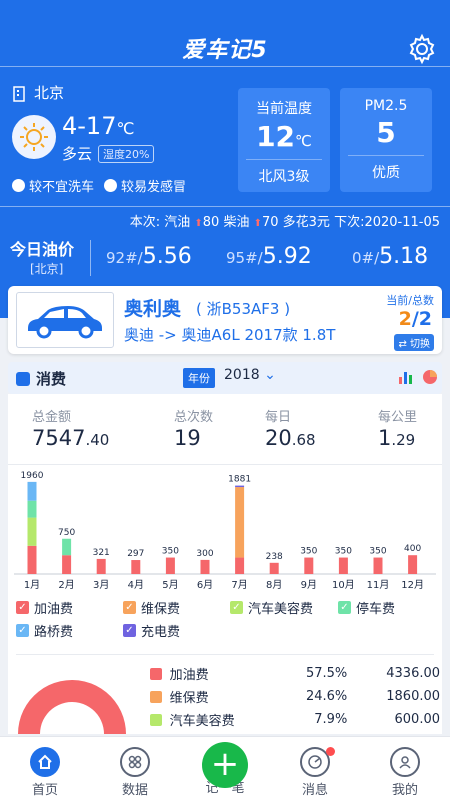 The image size is (450, 800). What do you see at coordinates (309, 585) in the screenshot?
I see `x-tick-label: 9月` at bounding box center [309, 585].